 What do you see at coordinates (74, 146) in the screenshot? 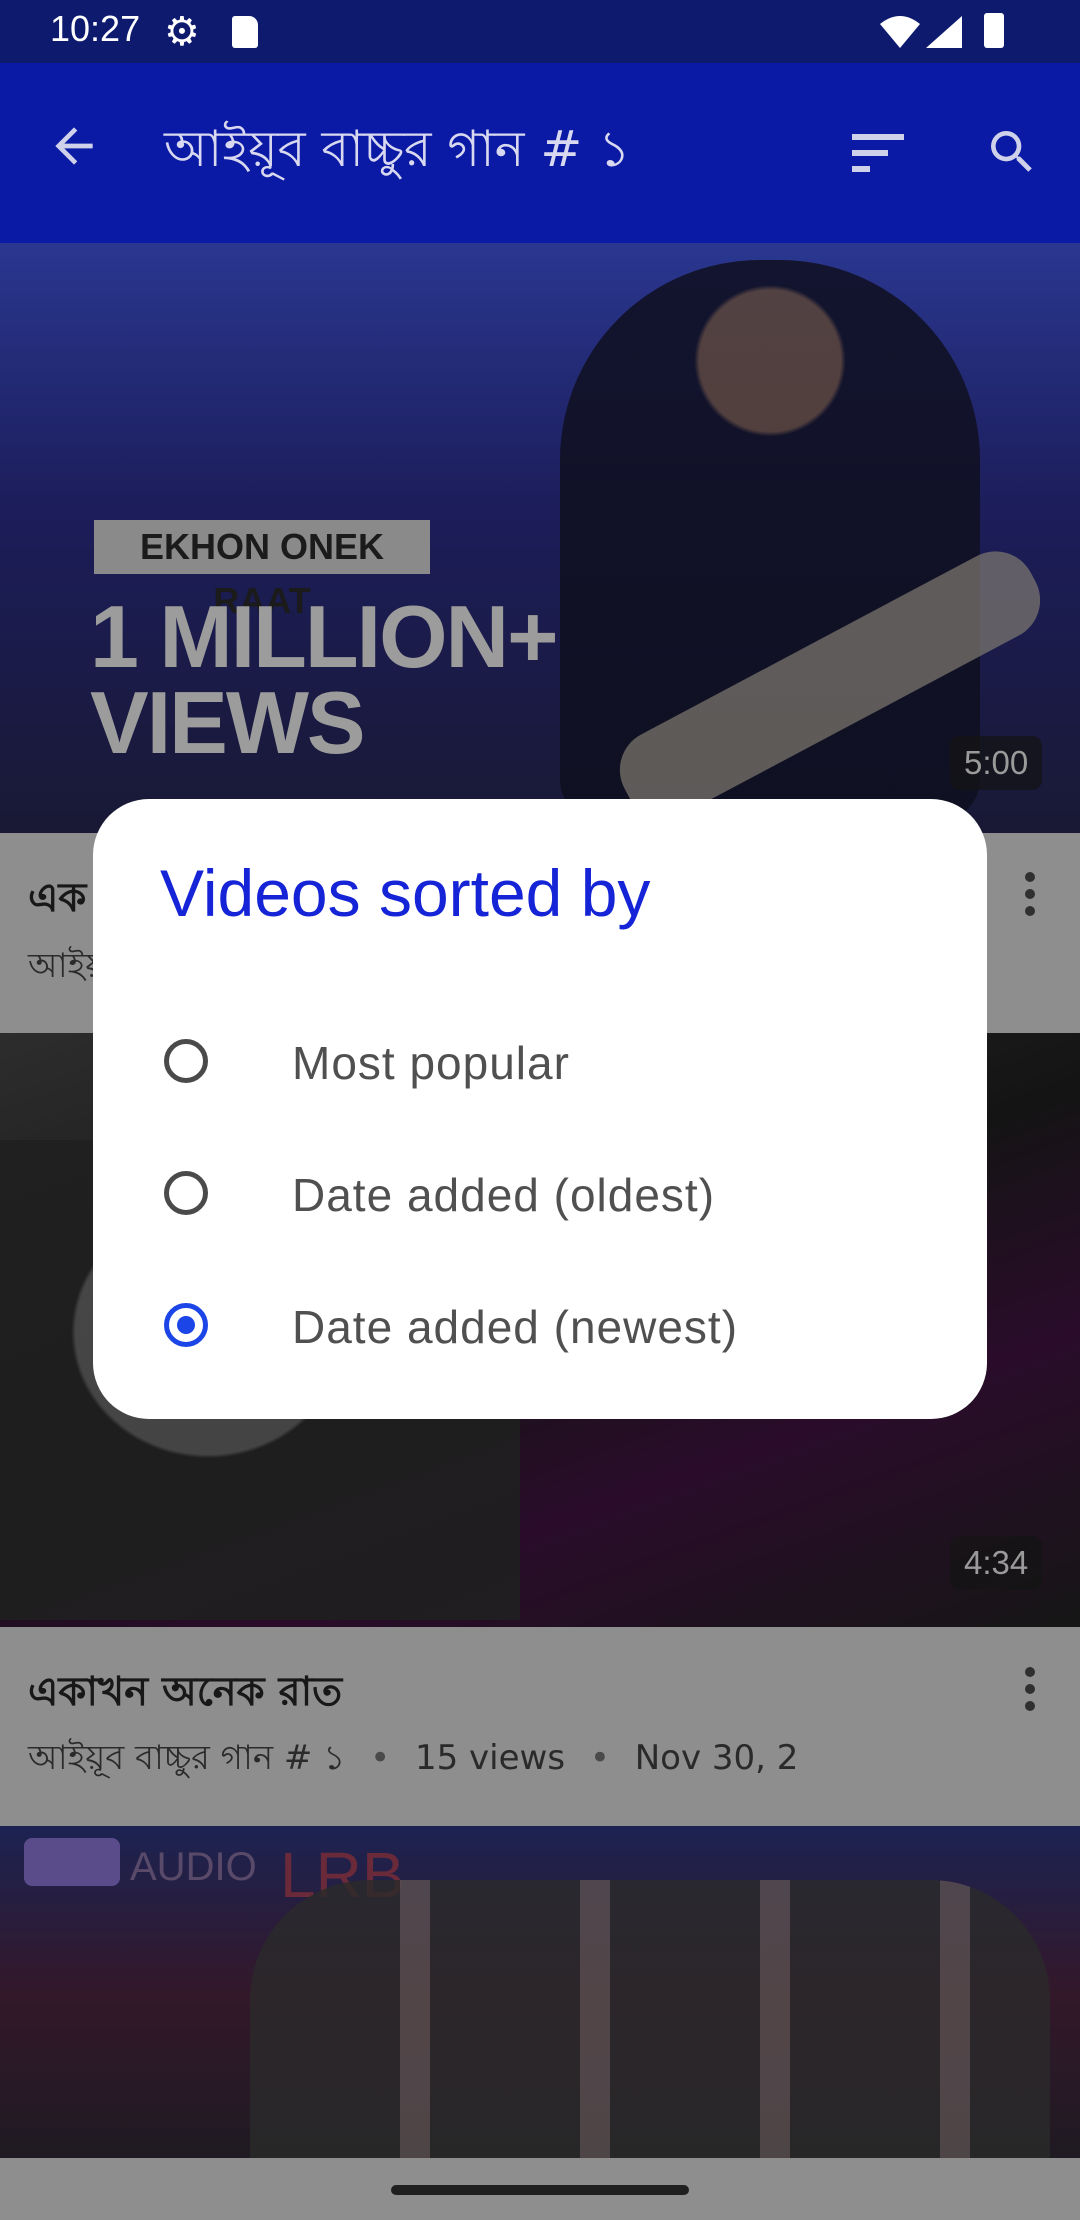
I see `back-arrow-icon` at bounding box center [74, 146].